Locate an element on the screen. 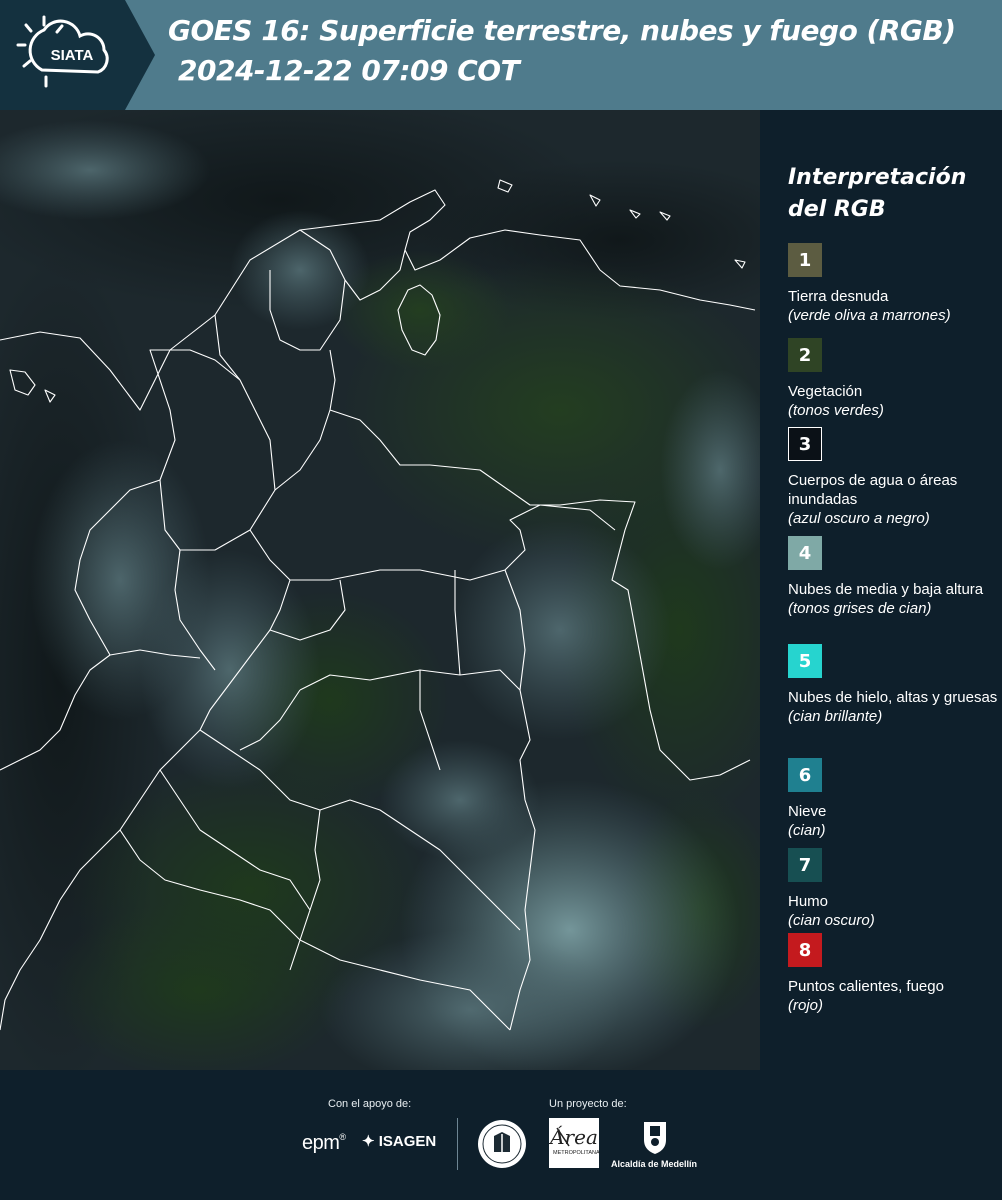  epm-logo-text: epm is located at coordinates (321, 1143).